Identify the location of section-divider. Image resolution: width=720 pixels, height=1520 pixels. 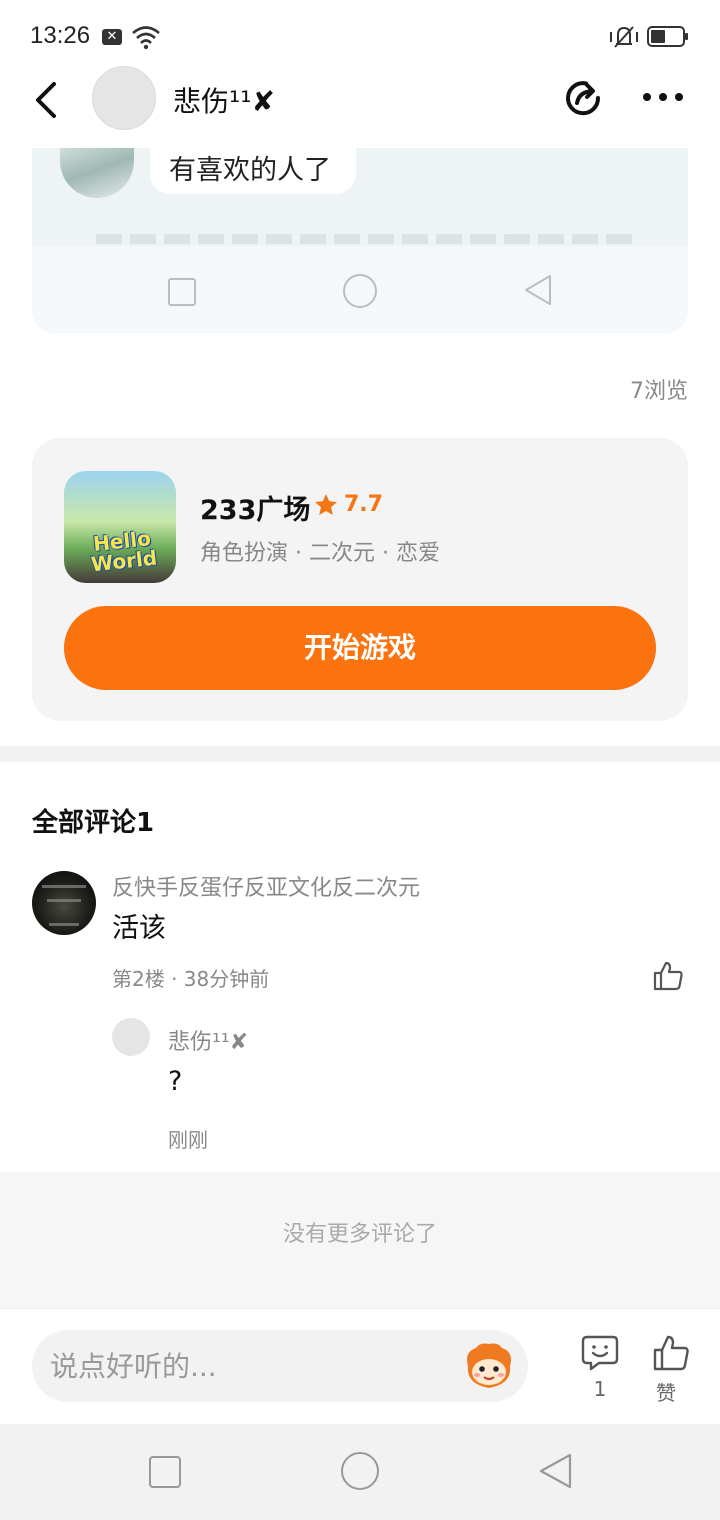
(360, 754).